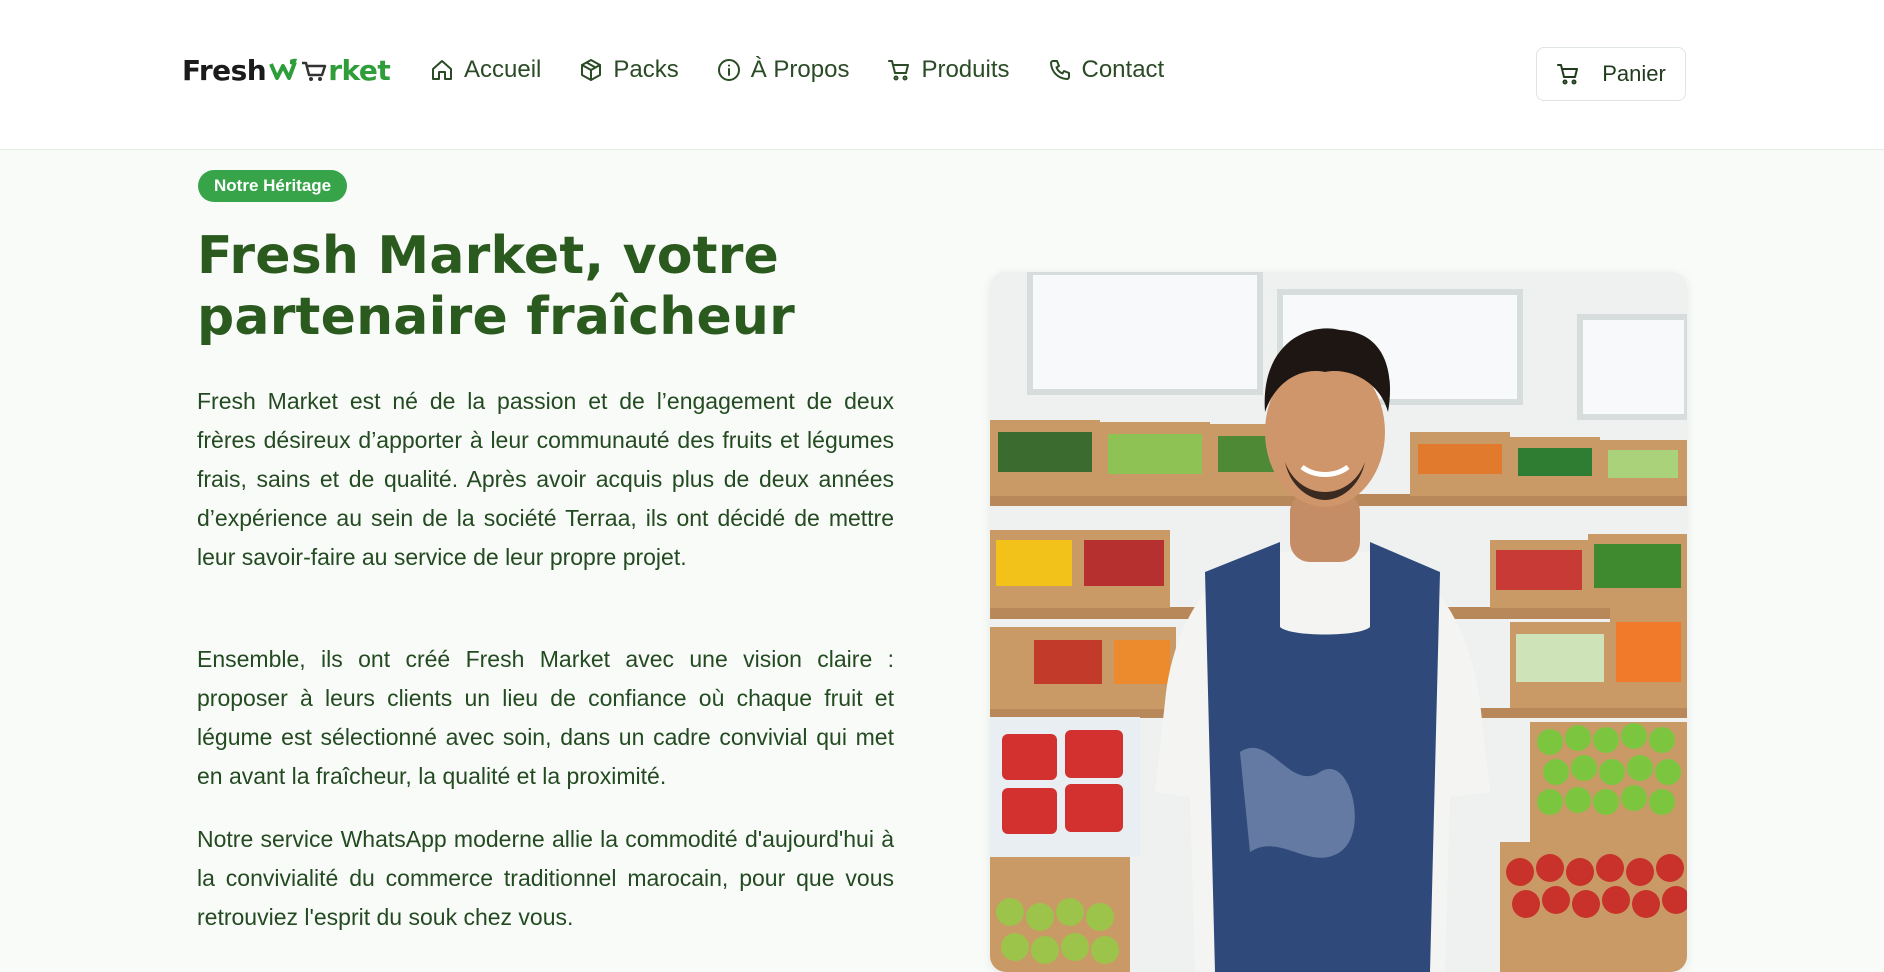 This screenshot has width=1884, height=972. I want to click on nav-label: Produits, so click(965, 69).